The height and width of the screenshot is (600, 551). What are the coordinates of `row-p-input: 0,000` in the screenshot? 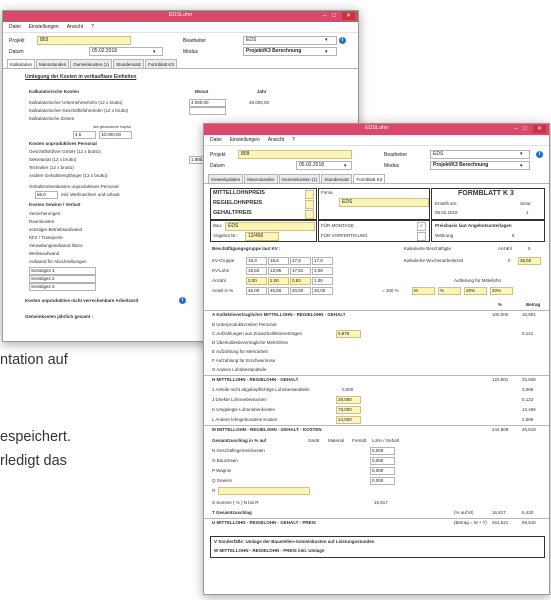 It's located at (382, 471).